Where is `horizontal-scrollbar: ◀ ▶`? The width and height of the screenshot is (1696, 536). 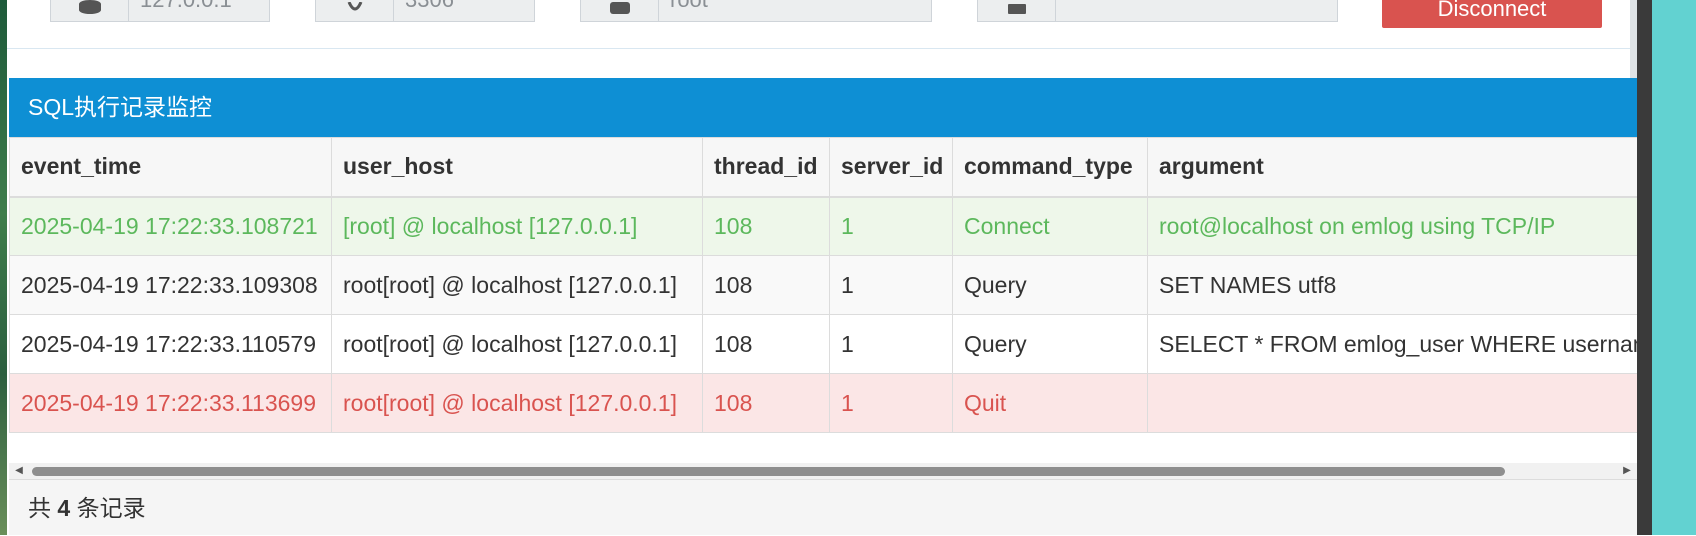 horizontal-scrollbar: ◀ ▶ is located at coordinates (823, 471).